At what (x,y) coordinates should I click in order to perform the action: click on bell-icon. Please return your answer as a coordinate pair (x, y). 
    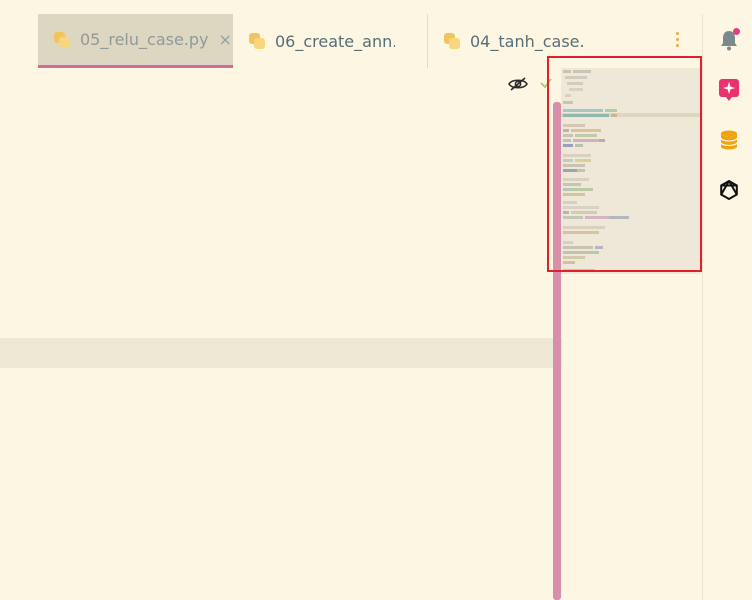
    Looking at the image, I should click on (729, 40).